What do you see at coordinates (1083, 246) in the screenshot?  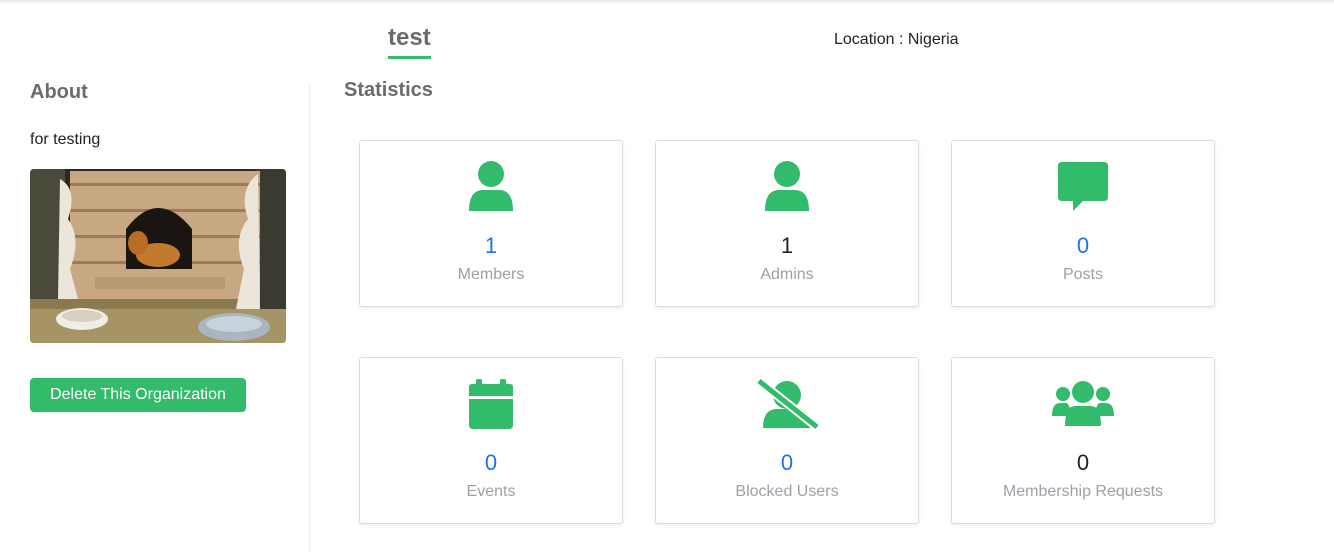 I see `posts-count: 0` at bounding box center [1083, 246].